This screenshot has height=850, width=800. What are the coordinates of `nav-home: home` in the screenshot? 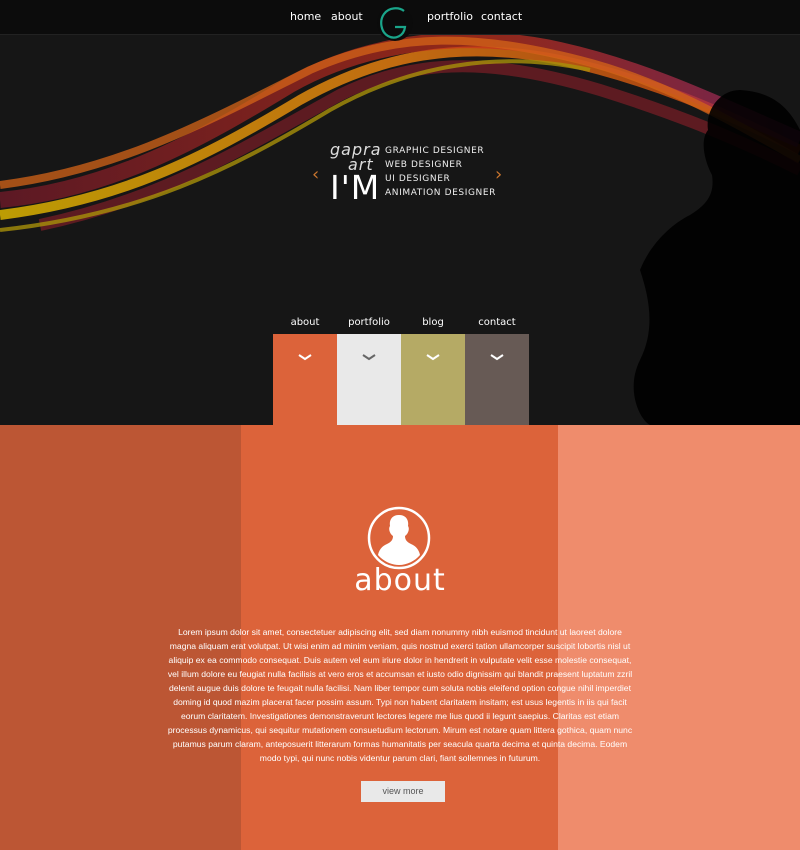 It's located at (305, 16).